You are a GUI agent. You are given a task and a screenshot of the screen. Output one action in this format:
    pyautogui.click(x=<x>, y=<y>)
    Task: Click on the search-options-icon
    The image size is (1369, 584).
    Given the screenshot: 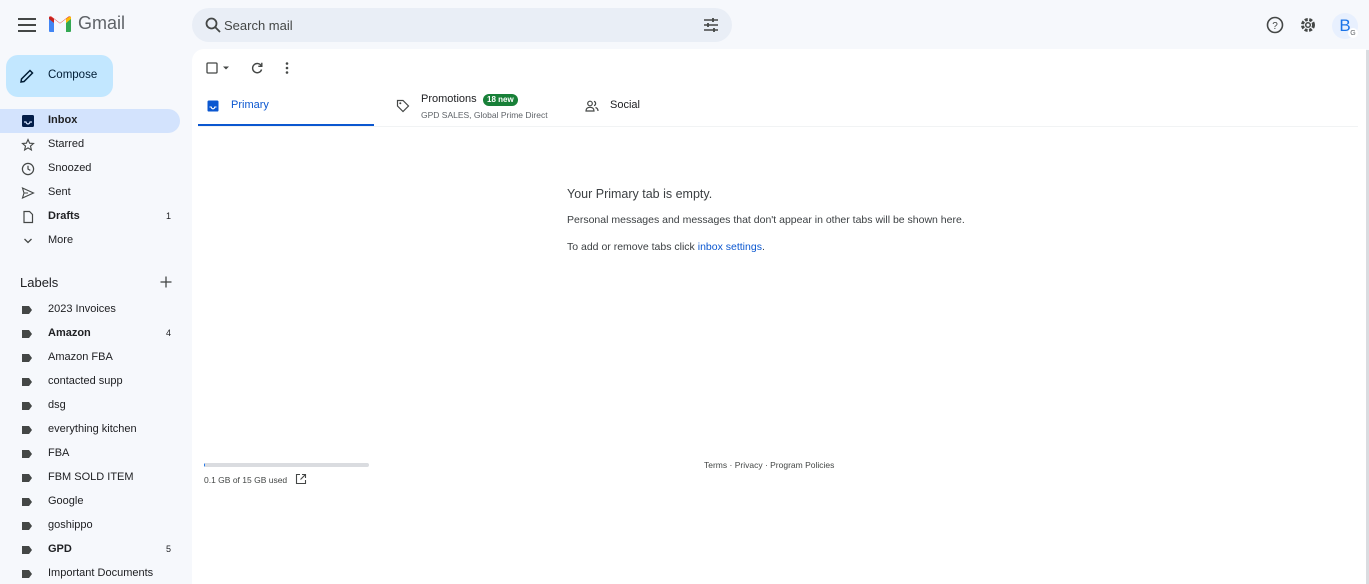 What is the action you would take?
    pyautogui.click(x=711, y=25)
    